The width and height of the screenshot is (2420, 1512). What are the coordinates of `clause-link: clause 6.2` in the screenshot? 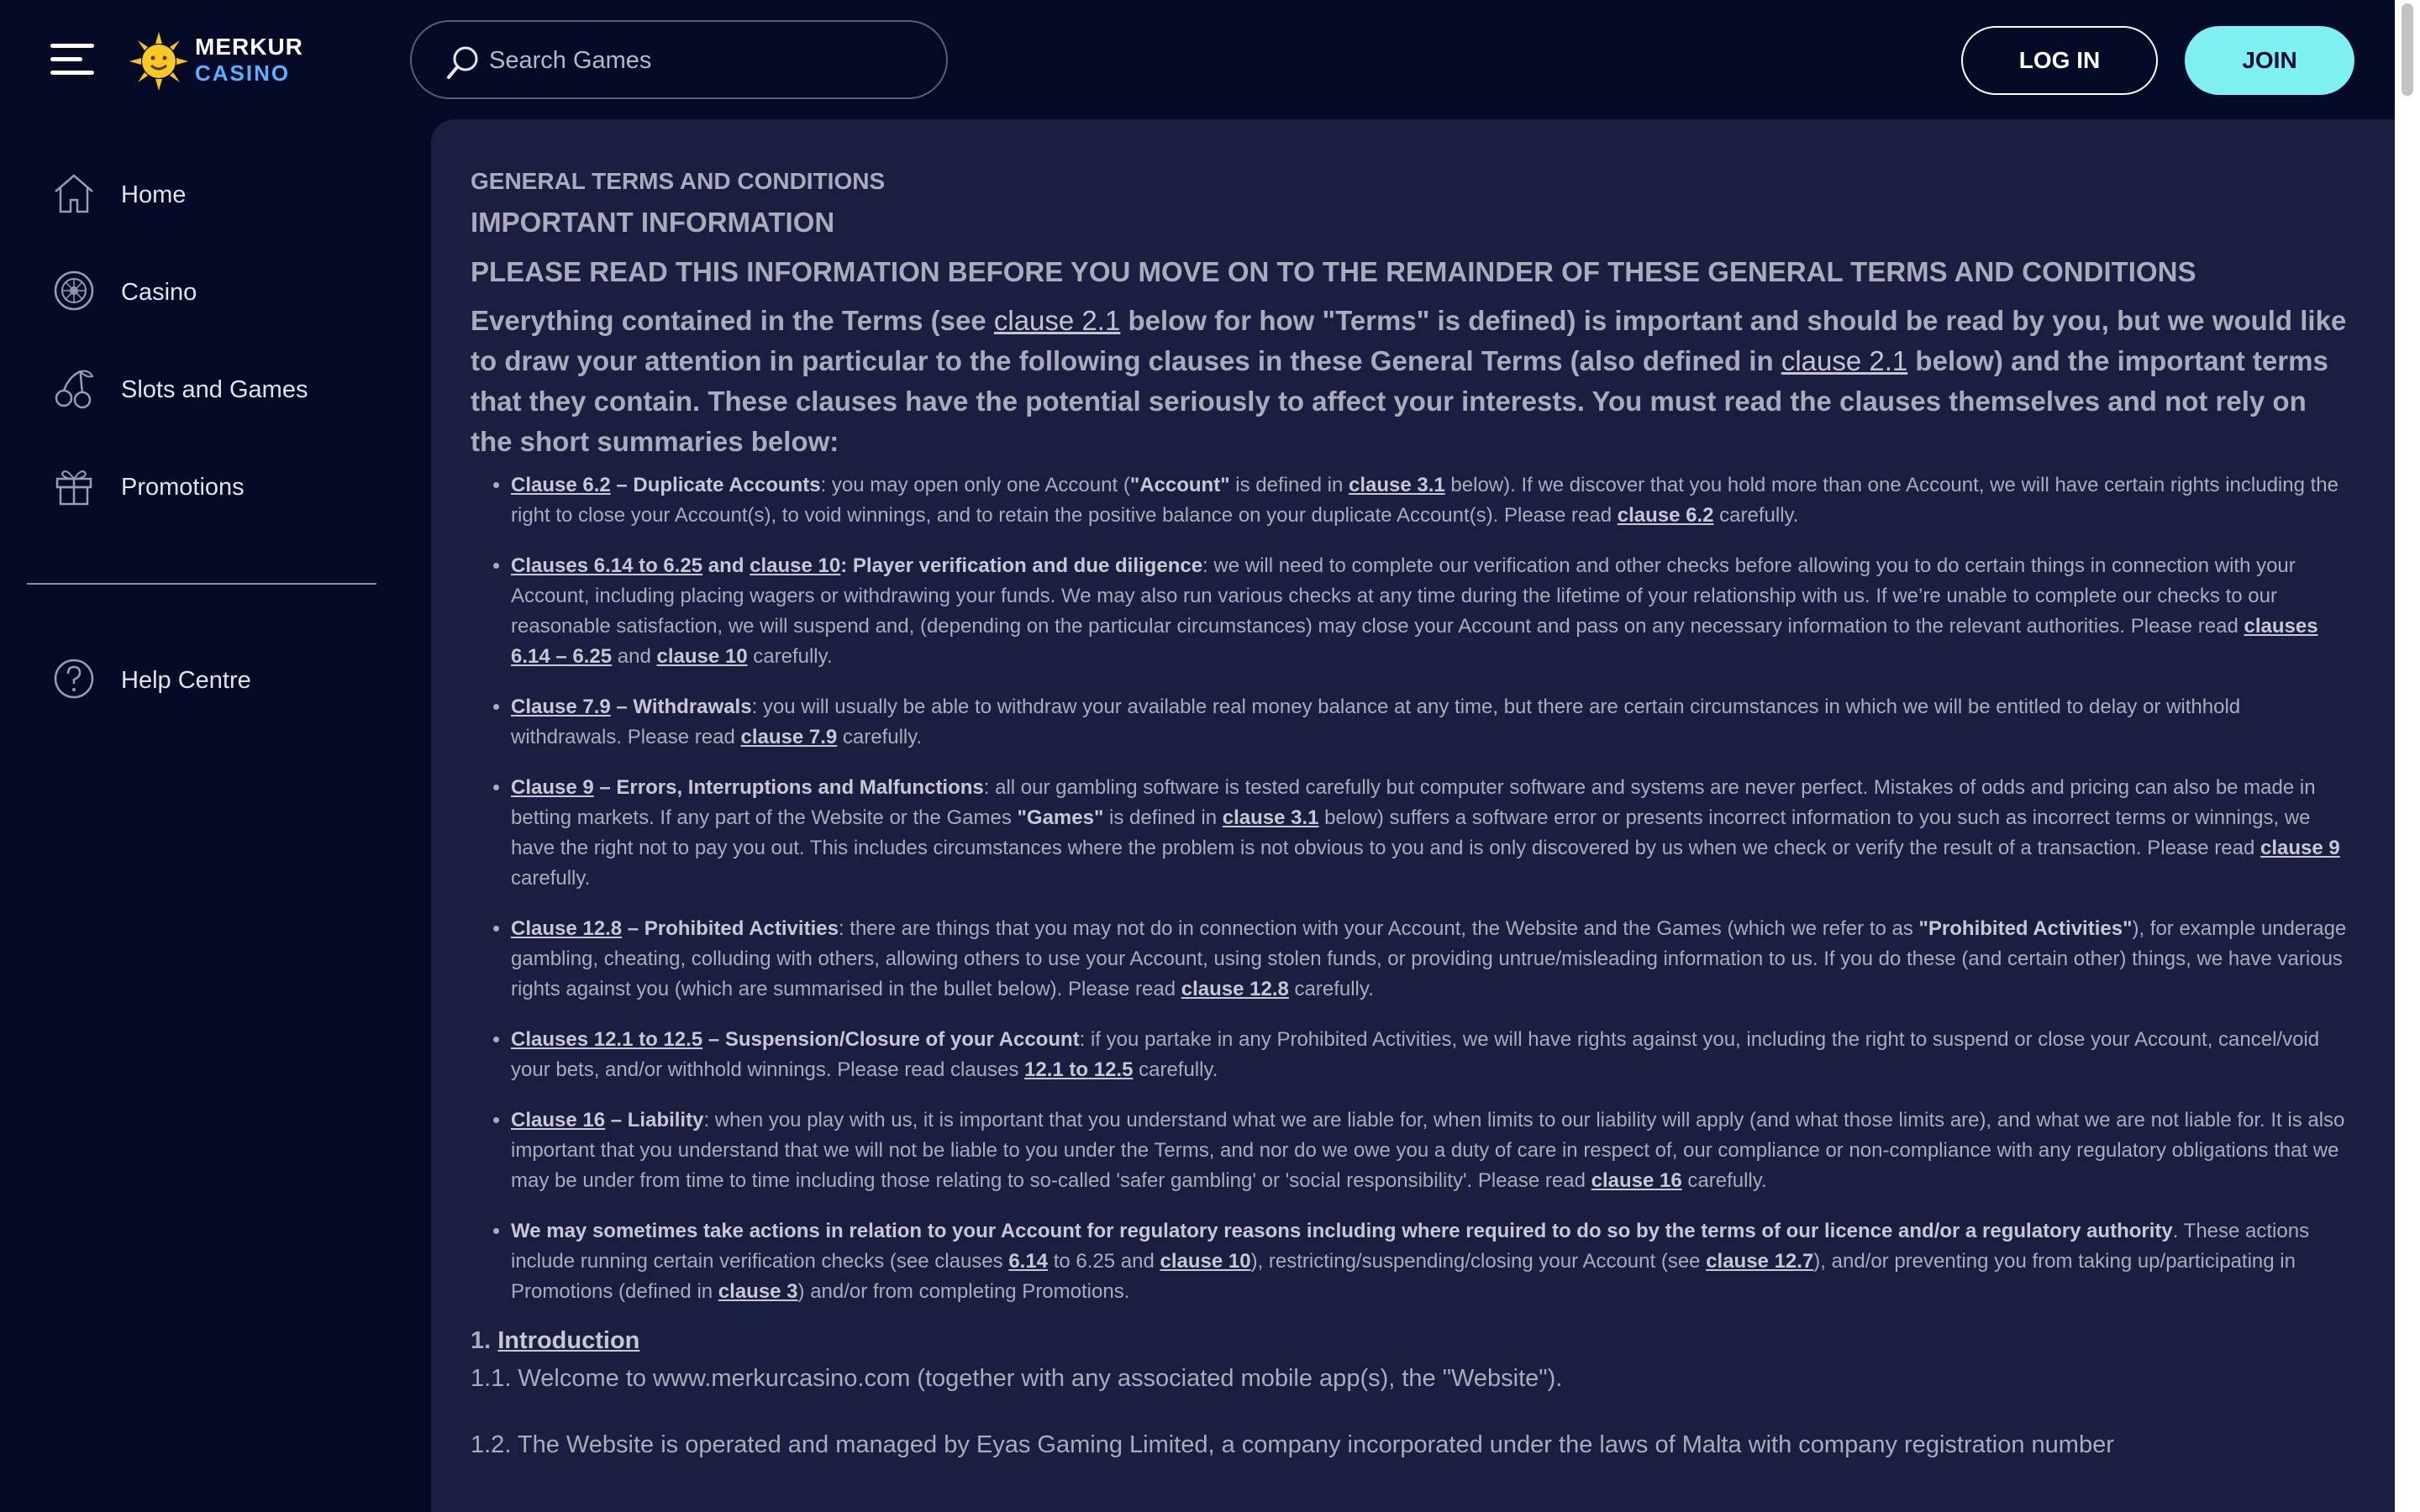 It's located at (1666, 515).